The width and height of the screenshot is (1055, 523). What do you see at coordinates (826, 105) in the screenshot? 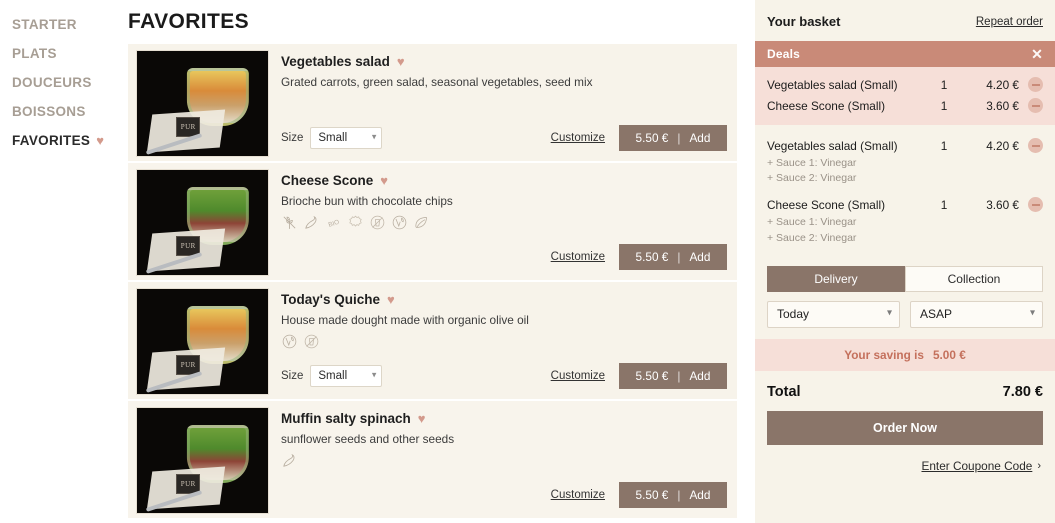
I see `deal-item-name: Cheese Scone (Small)` at bounding box center [826, 105].